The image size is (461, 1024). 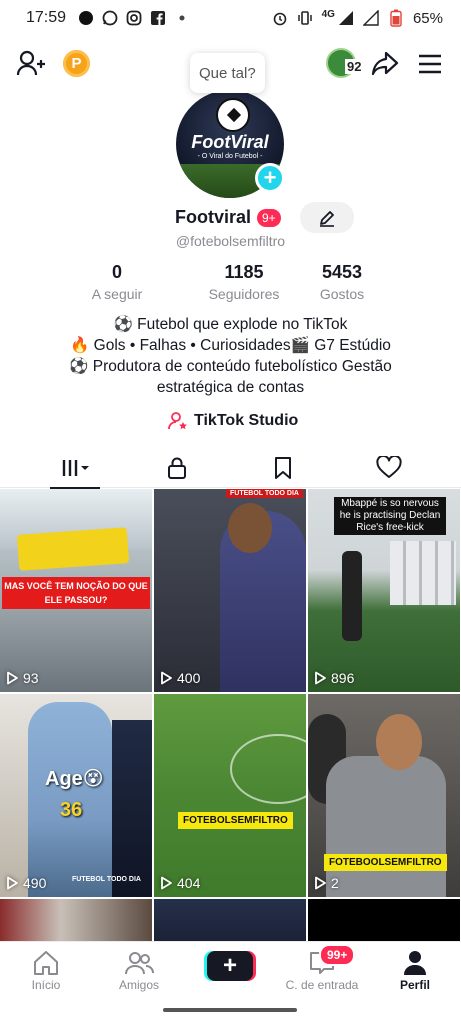 I want to click on view-count-value: 400, so click(x=189, y=678).